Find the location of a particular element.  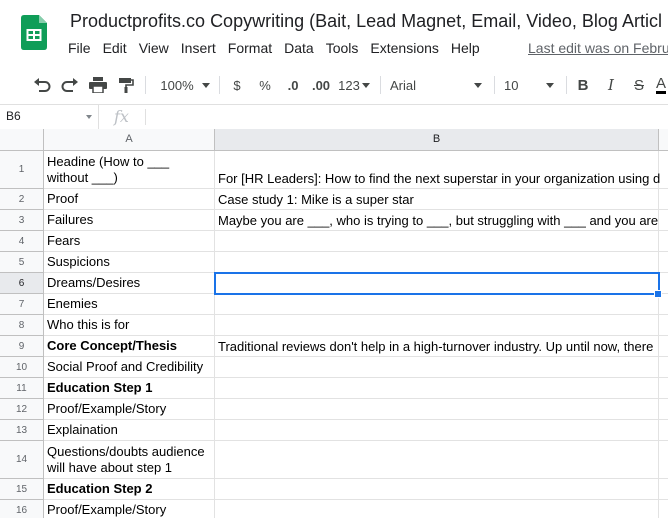

menu-data: Data is located at coordinates (299, 48).